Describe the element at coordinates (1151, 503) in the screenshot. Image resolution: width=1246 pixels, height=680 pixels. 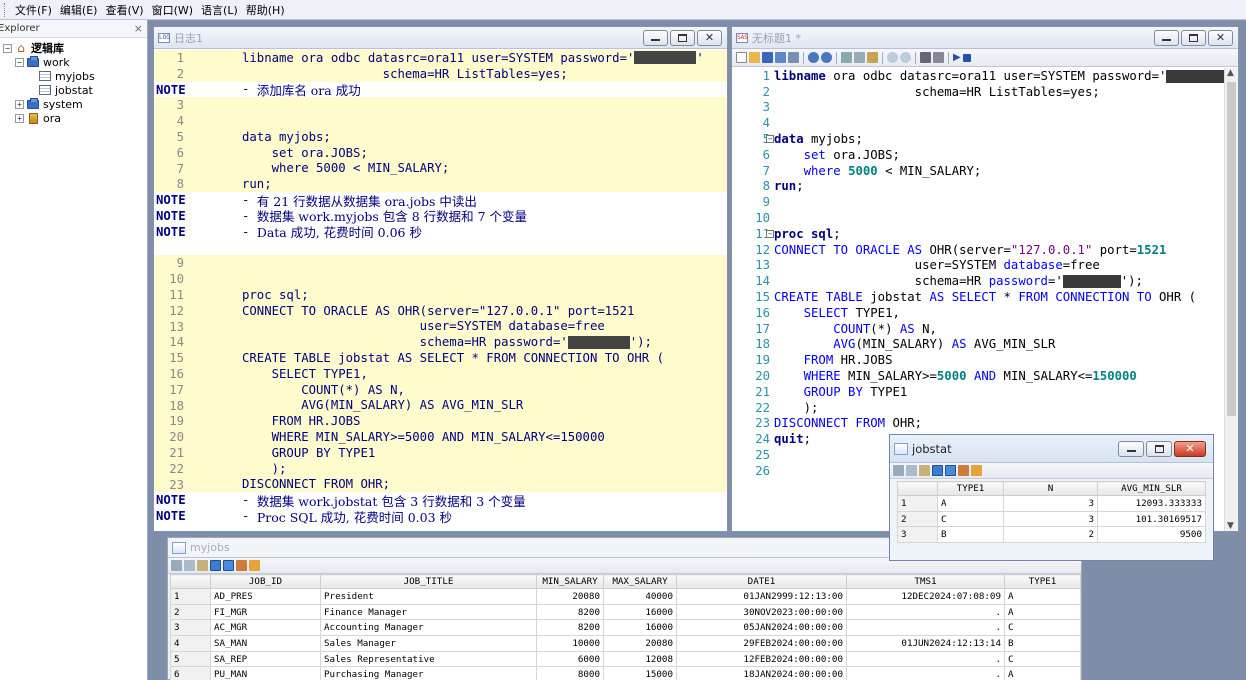
I see `table-cell: 12093.333333` at that location.